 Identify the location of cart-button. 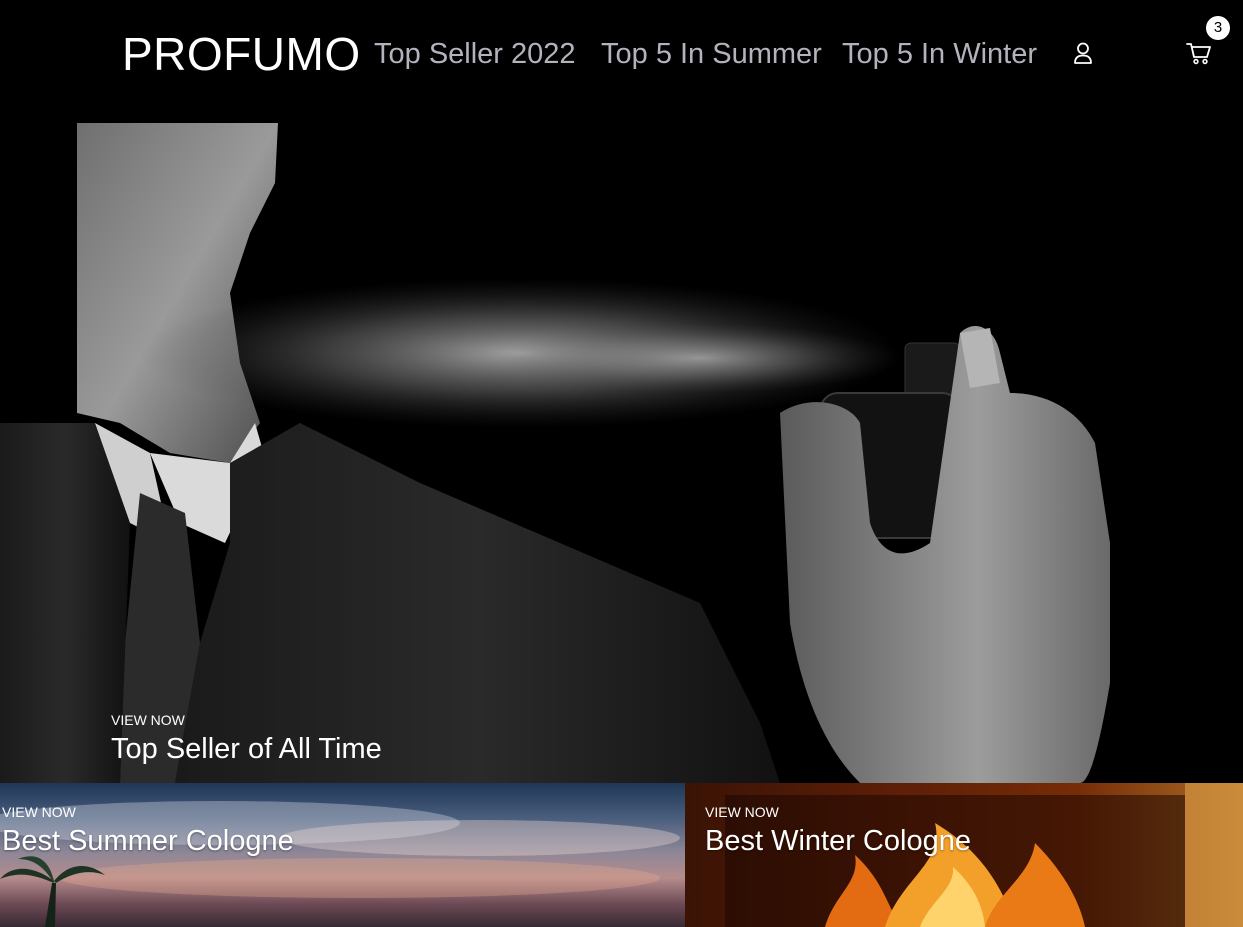
(1199, 53).